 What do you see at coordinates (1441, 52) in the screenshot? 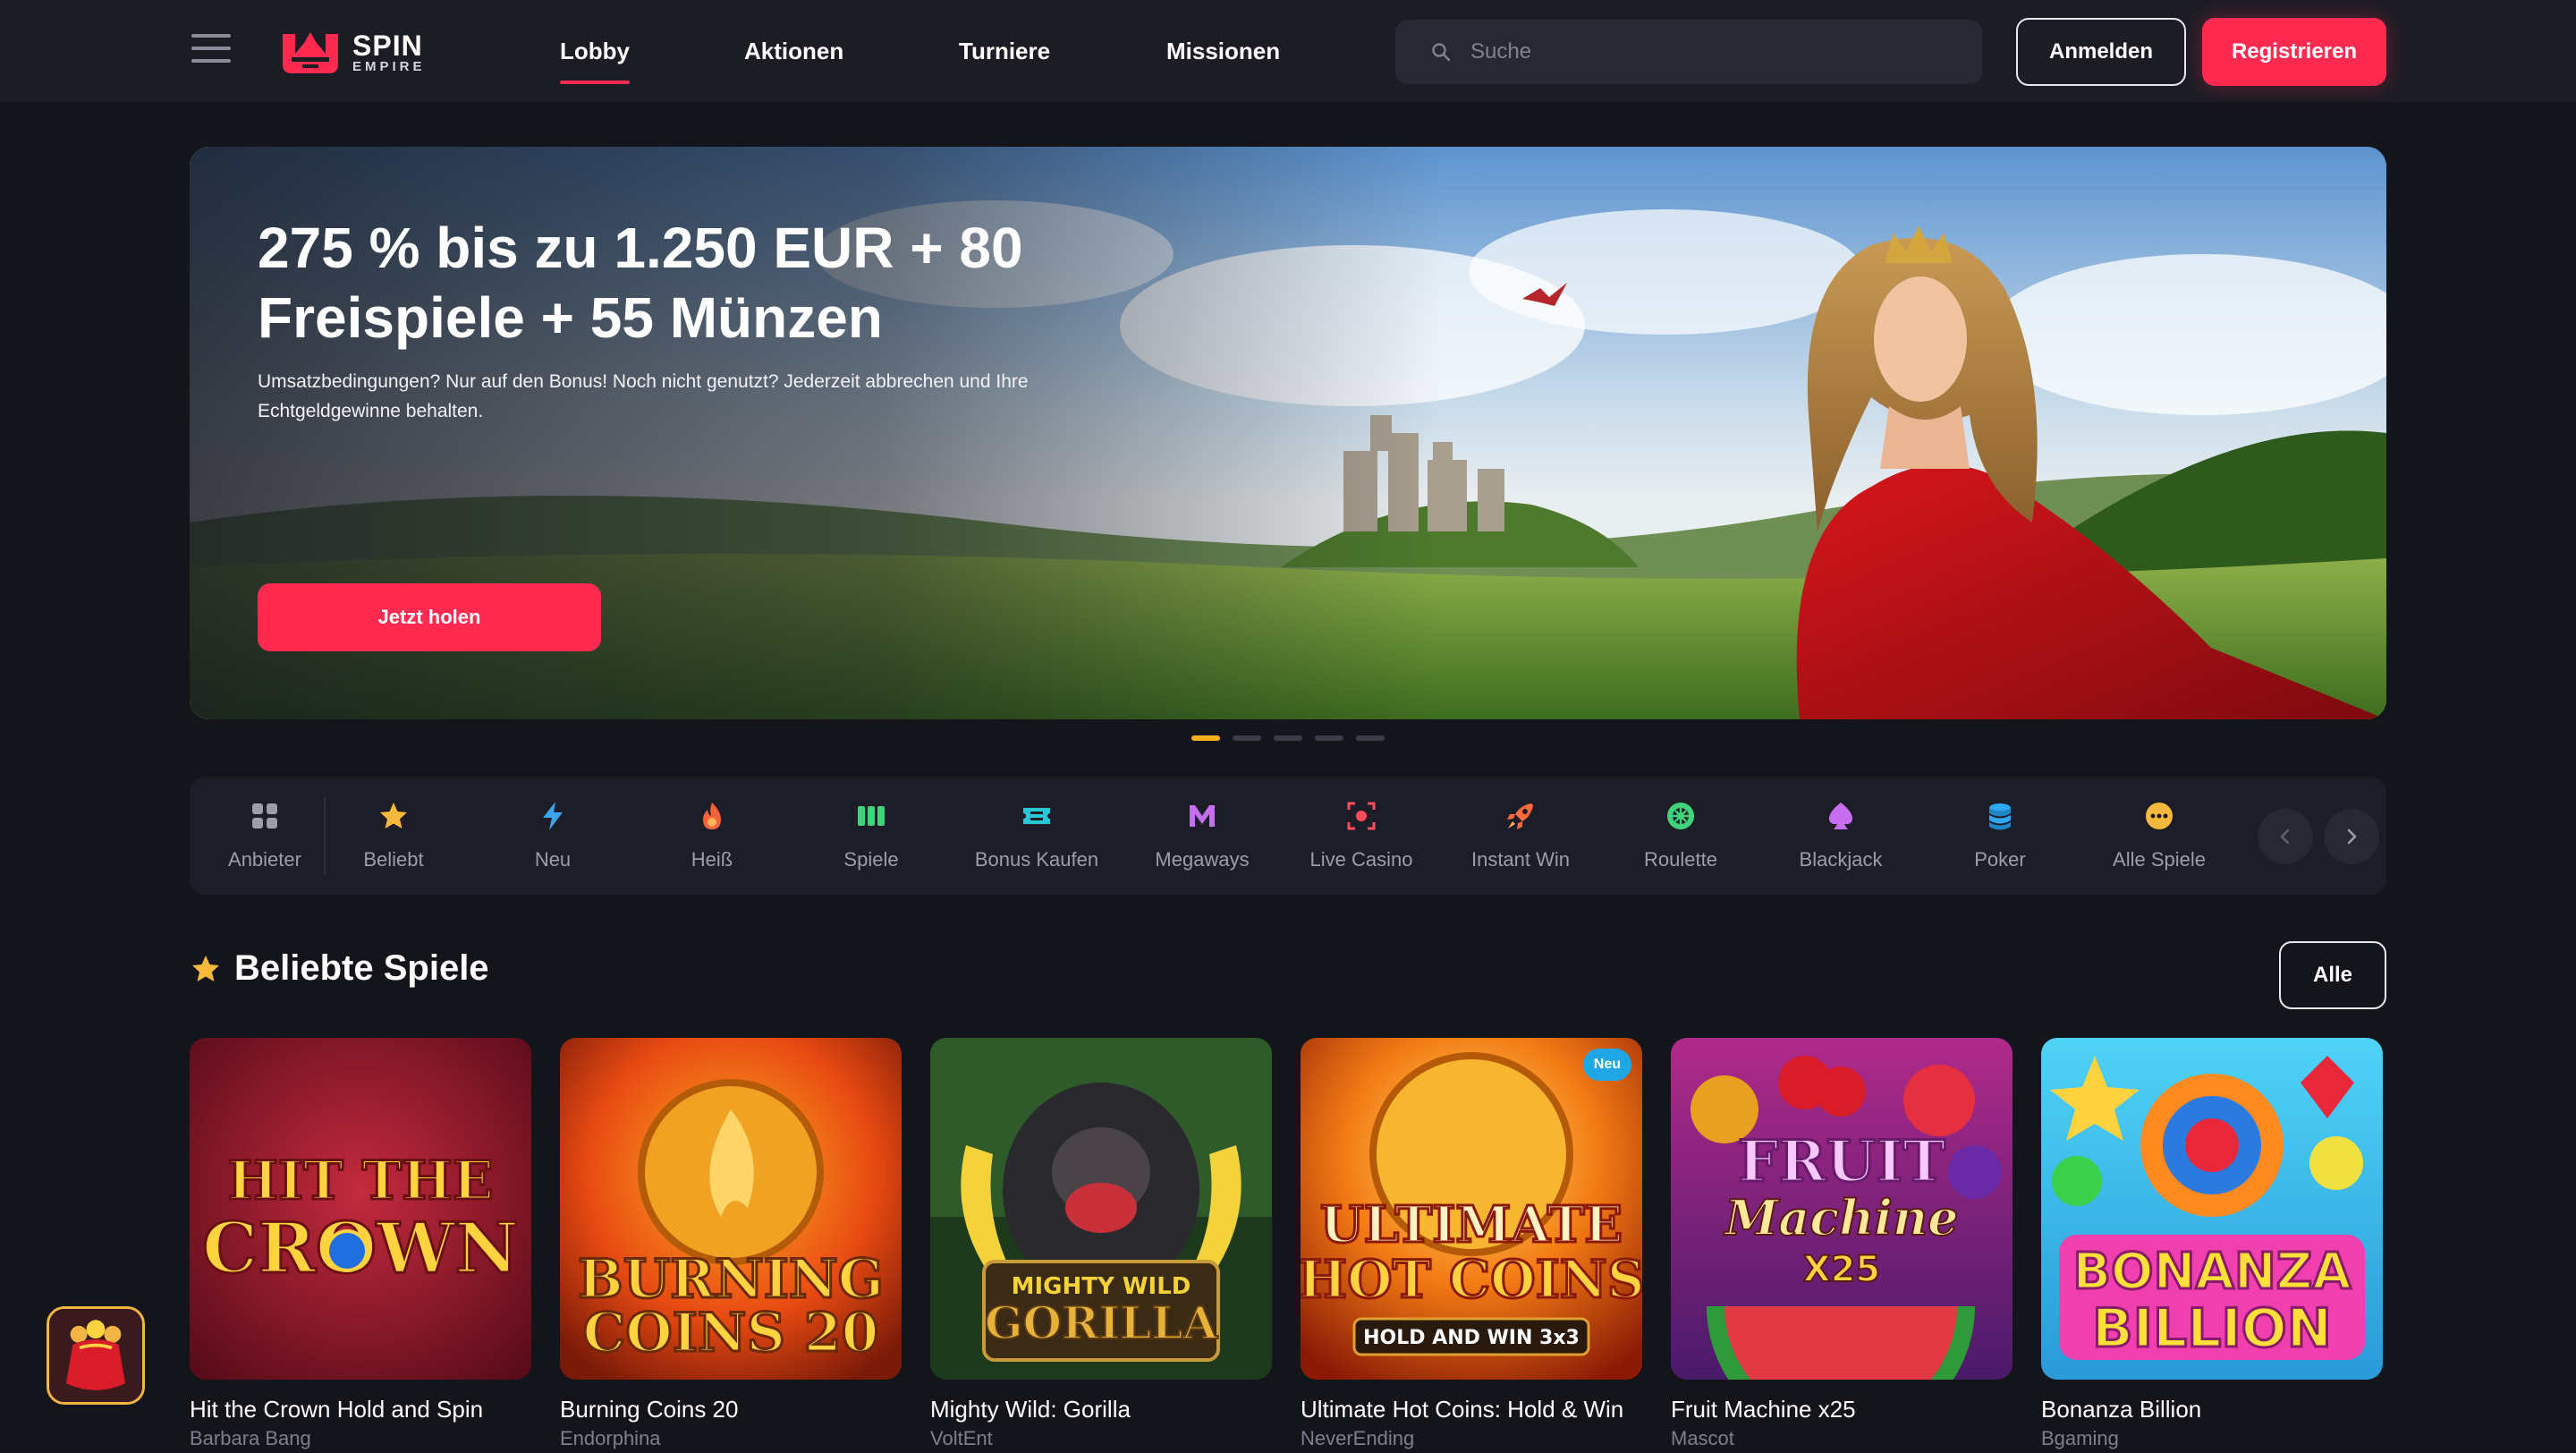
I see `search-icon` at bounding box center [1441, 52].